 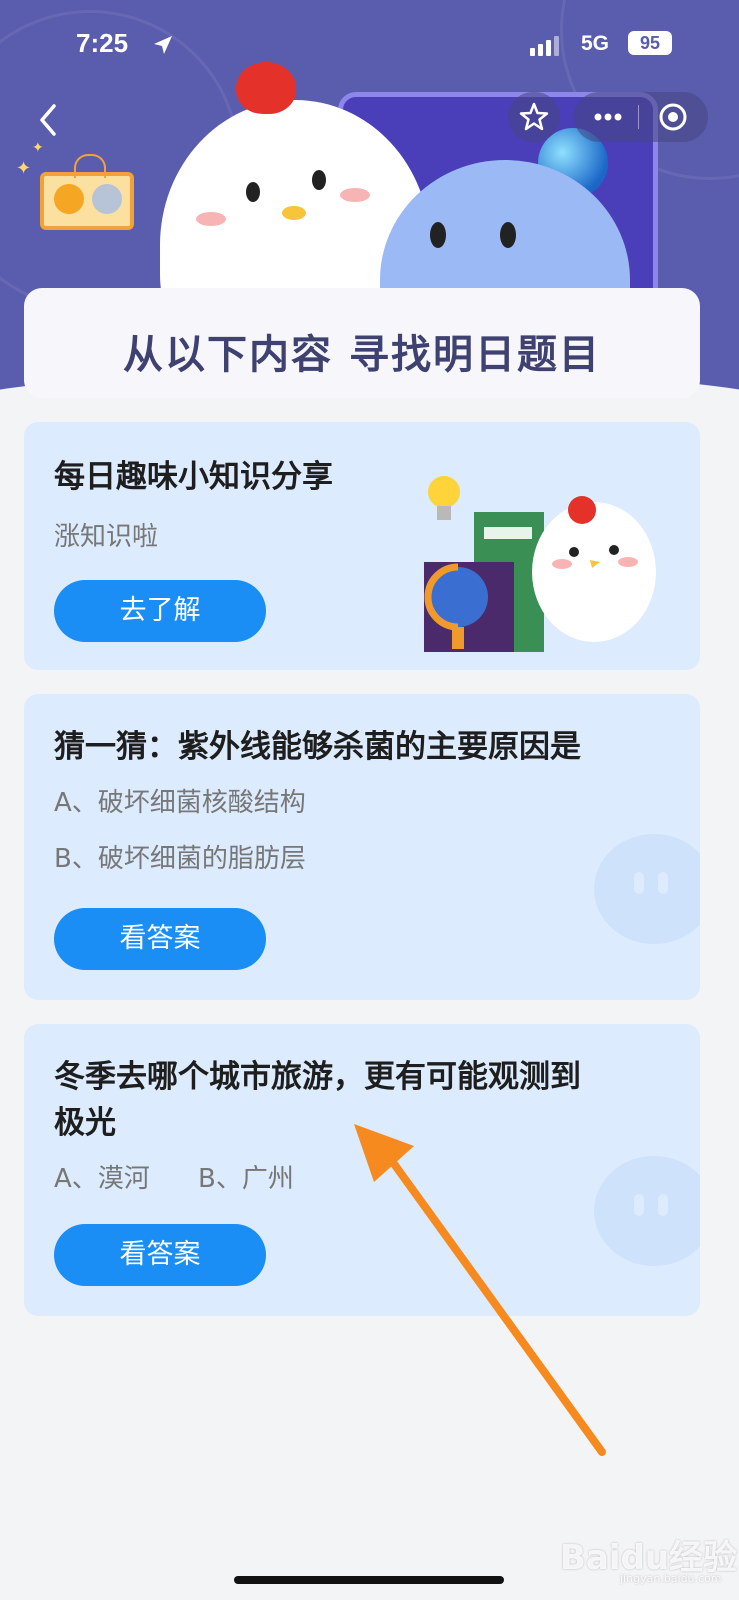 I want to click on gold-medal-icon, so click(x=69, y=199).